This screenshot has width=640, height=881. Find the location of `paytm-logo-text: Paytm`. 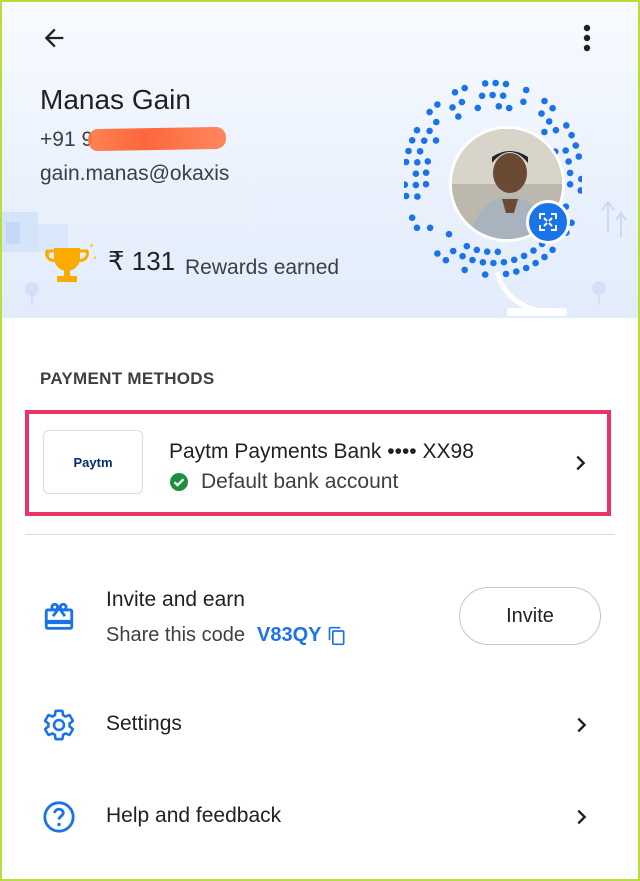

paytm-logo-text: Paytm is located at coordinates (93, 462).